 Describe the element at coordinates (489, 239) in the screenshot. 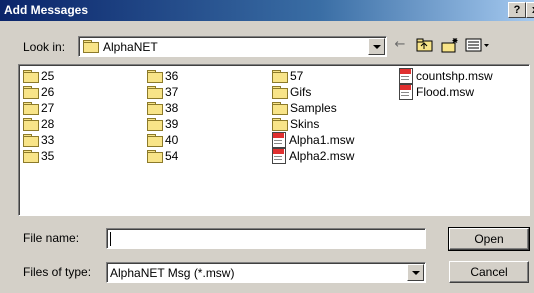

I see `open-button: Open` at that location.